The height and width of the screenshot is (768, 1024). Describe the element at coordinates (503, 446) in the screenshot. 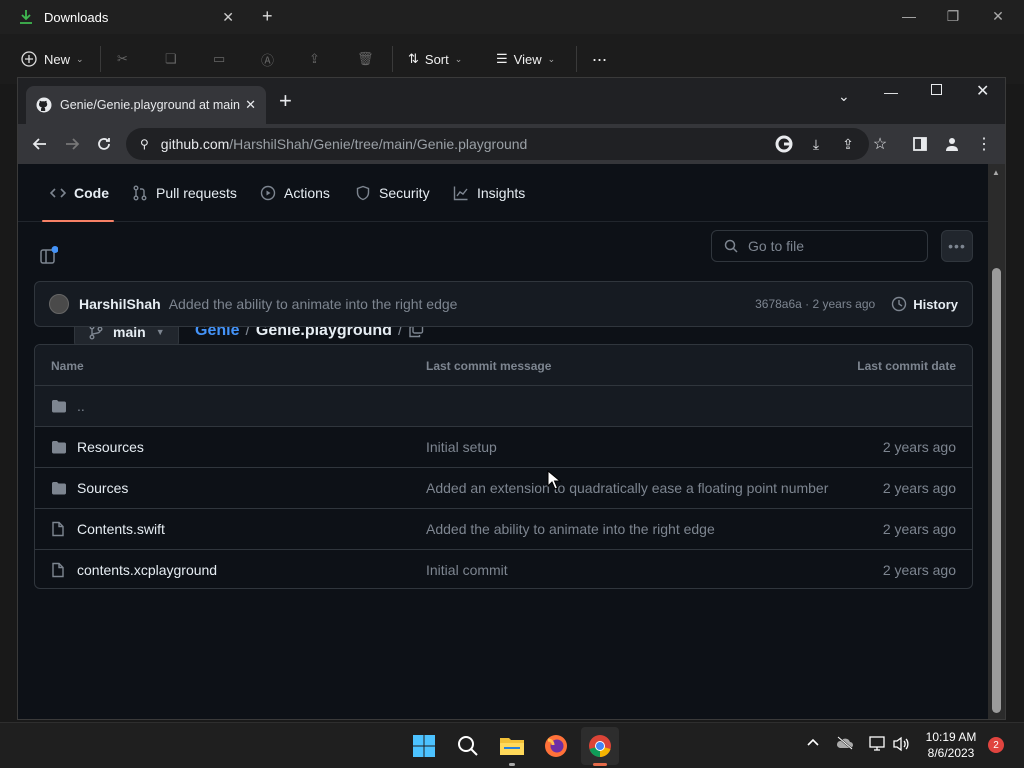

I see `table-row: Resources Initial setup 2 years ago` at that location.